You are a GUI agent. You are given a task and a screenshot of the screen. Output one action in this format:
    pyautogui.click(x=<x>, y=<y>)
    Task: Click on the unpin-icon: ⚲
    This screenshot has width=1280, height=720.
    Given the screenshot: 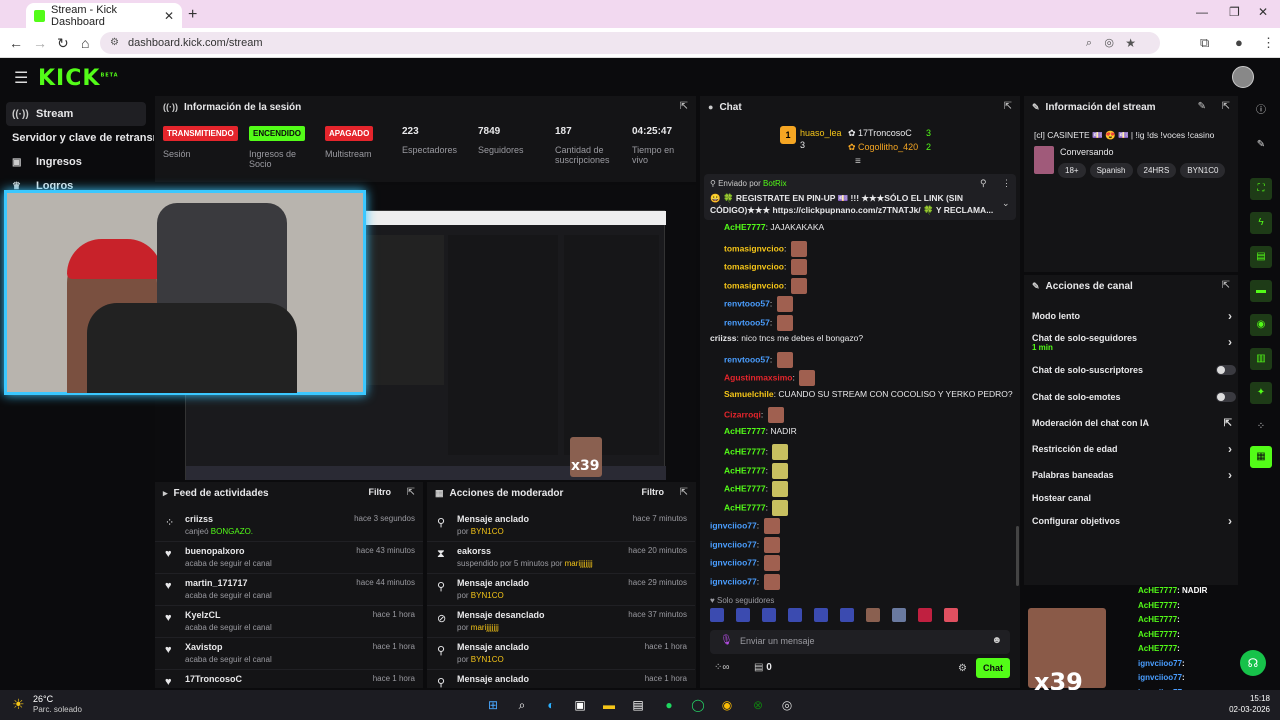 What is the action you would take?
    pyautogui.click(x=983, y=183)
    